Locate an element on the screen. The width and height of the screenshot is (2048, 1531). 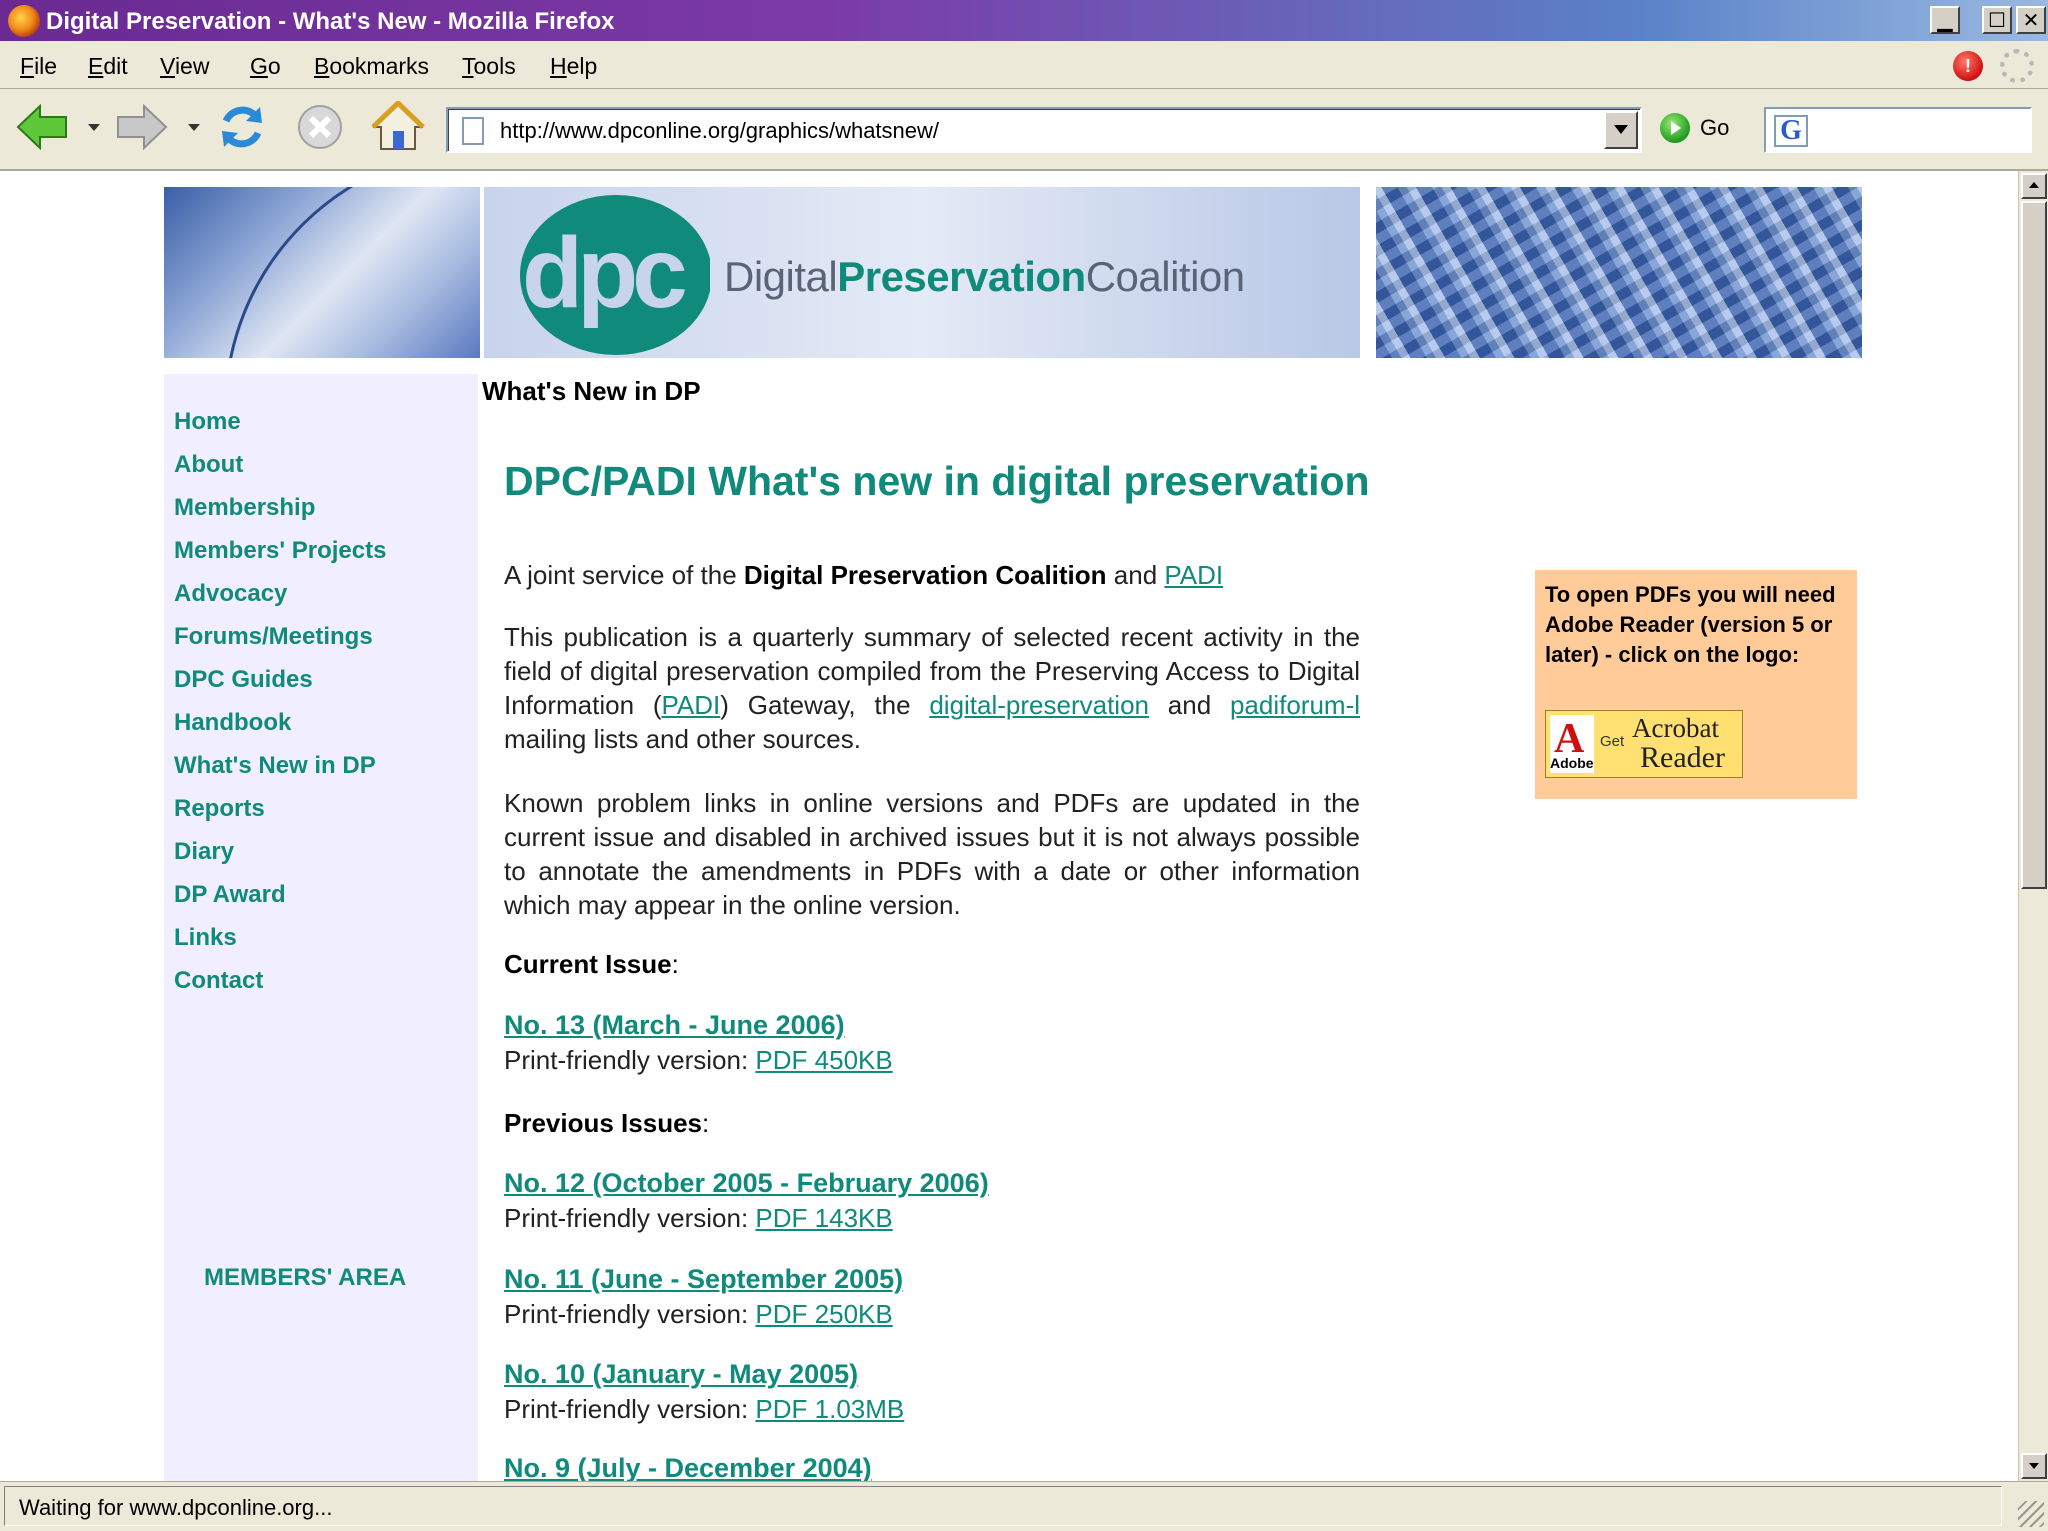
vertical-scrollbar is located at coordinates (2033, 826).